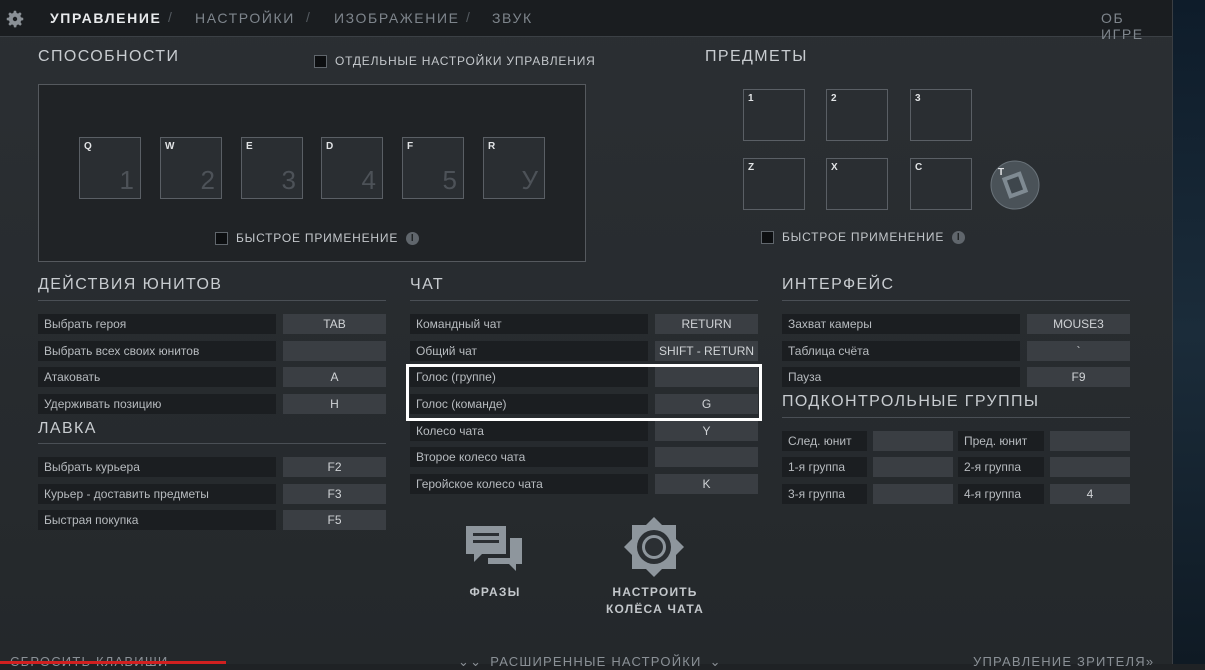 The image size is (1205, 670). Describe the element at coordinates (706, 324) in the screenshot. I see `chat-key: RETURN` at that location.